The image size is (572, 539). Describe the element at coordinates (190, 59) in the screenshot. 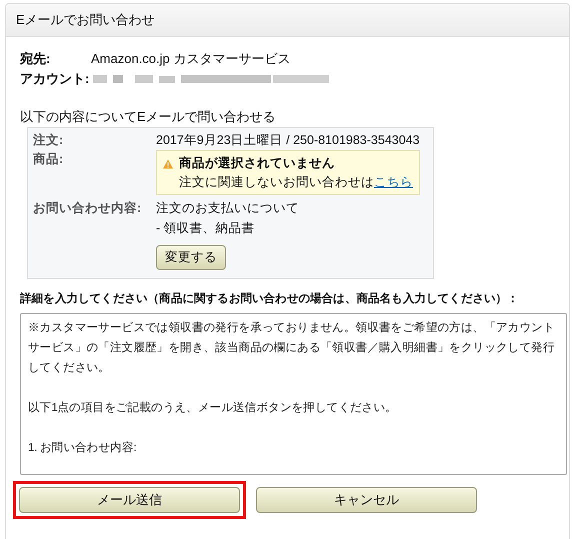

I see `recipient-value: Amazon.co.jp カスタマーサービス` at that location.